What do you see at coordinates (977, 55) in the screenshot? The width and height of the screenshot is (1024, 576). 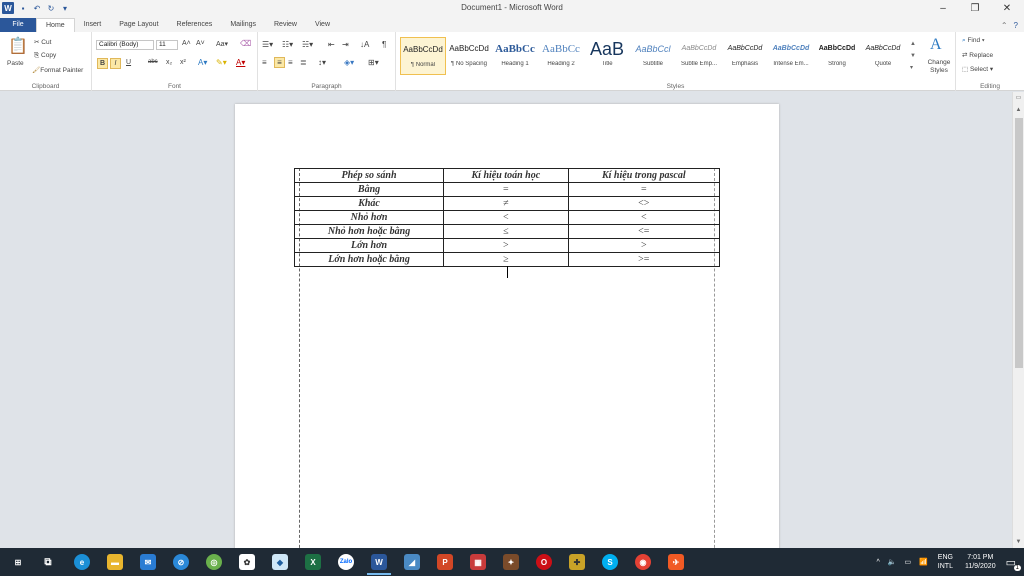 I see `replace-button: ⇄ Replace` at bounding box center [977, 55].